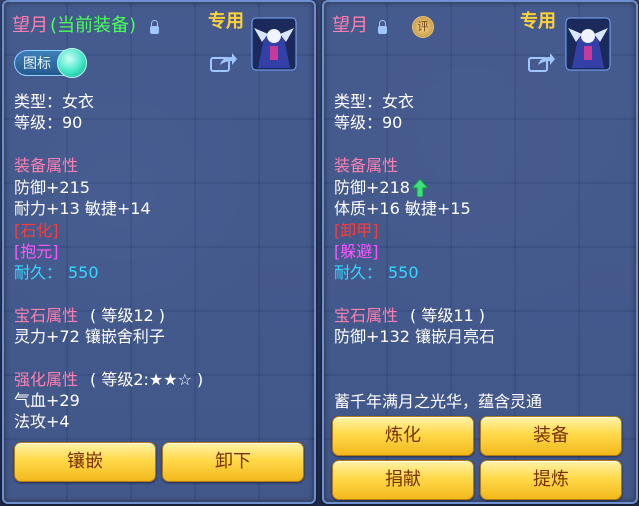  What do you see at coordinates (551, 480) in the screenshot?
I see `extract-button: 提炼` at bounding box center [551, 480].